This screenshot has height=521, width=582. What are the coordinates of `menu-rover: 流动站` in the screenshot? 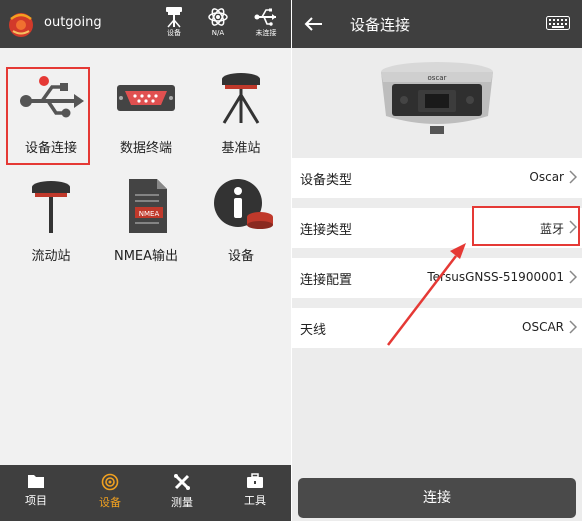 It's located at (51, 225).